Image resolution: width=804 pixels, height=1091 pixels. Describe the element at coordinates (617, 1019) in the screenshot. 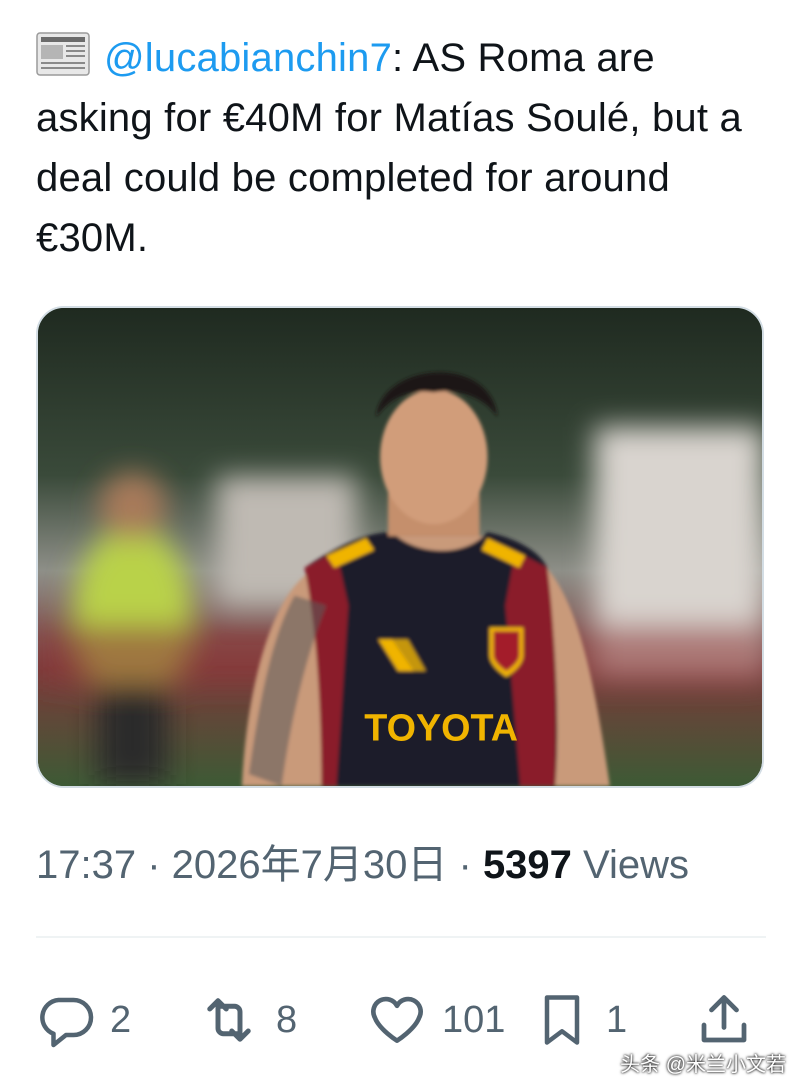

I see `bookmark-count: 1` at that location.